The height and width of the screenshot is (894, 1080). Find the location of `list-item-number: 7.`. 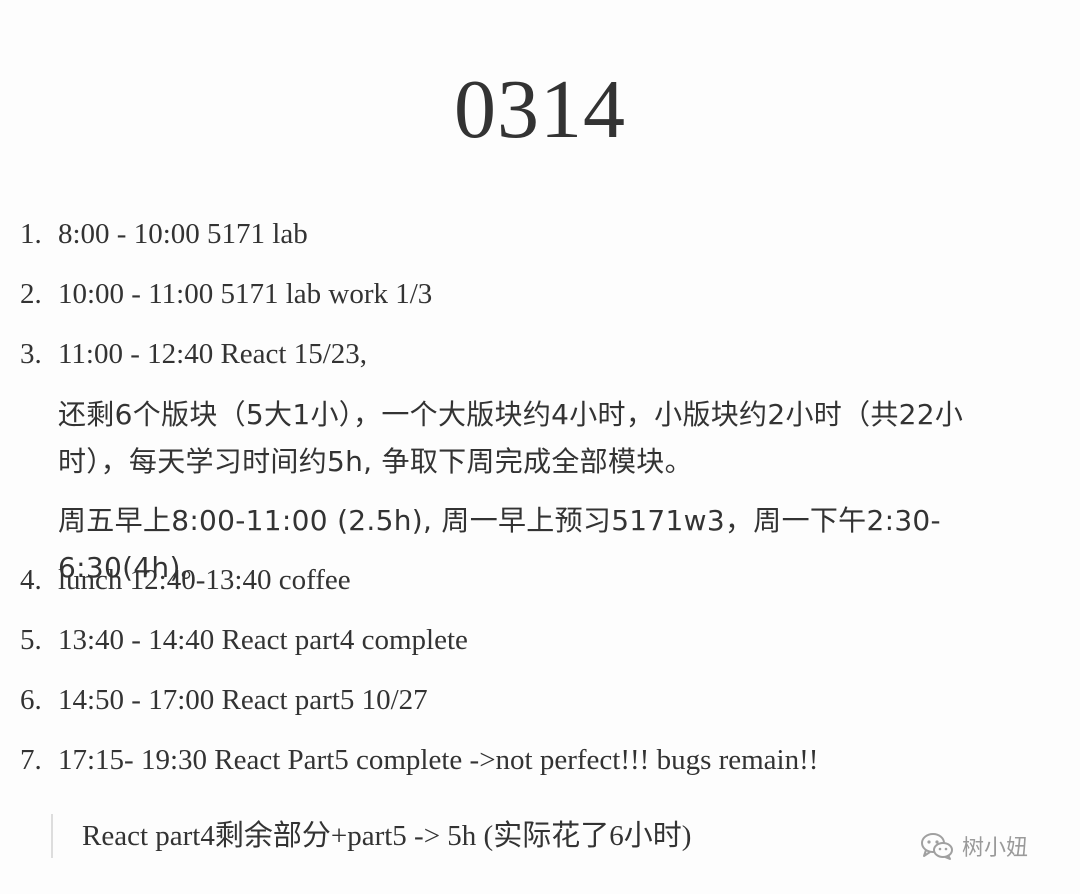

list-item-number: 7. is located at coordinates (31, 760).